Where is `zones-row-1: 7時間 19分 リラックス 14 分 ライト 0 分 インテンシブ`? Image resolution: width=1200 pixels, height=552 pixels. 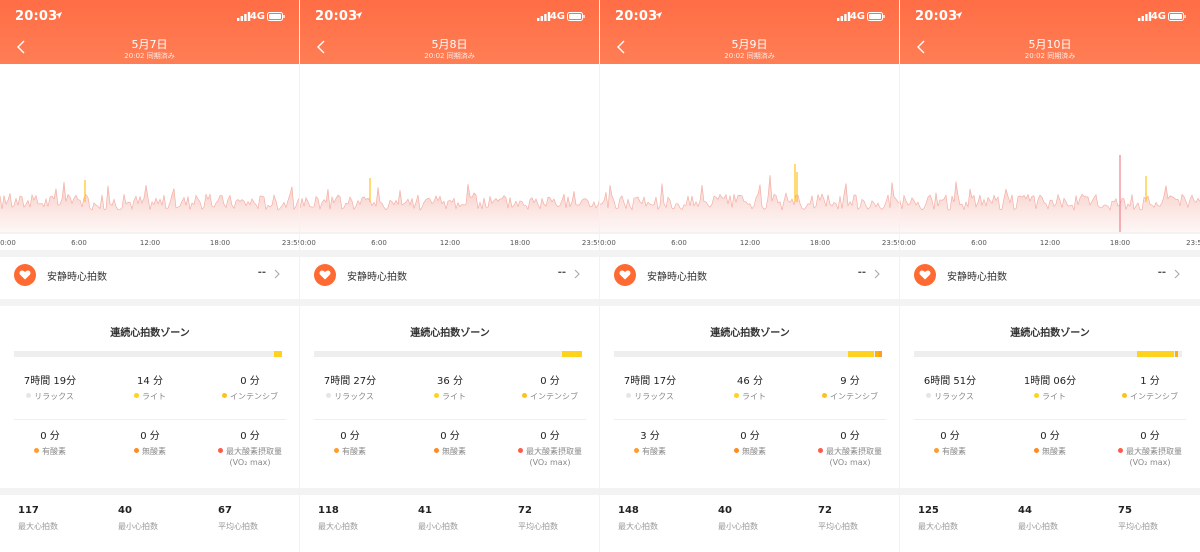 zones-row-1: 7時間 19分 リラックス 14 分 ライト 0 分 インテンシブ is located at coordinates (149, 400).